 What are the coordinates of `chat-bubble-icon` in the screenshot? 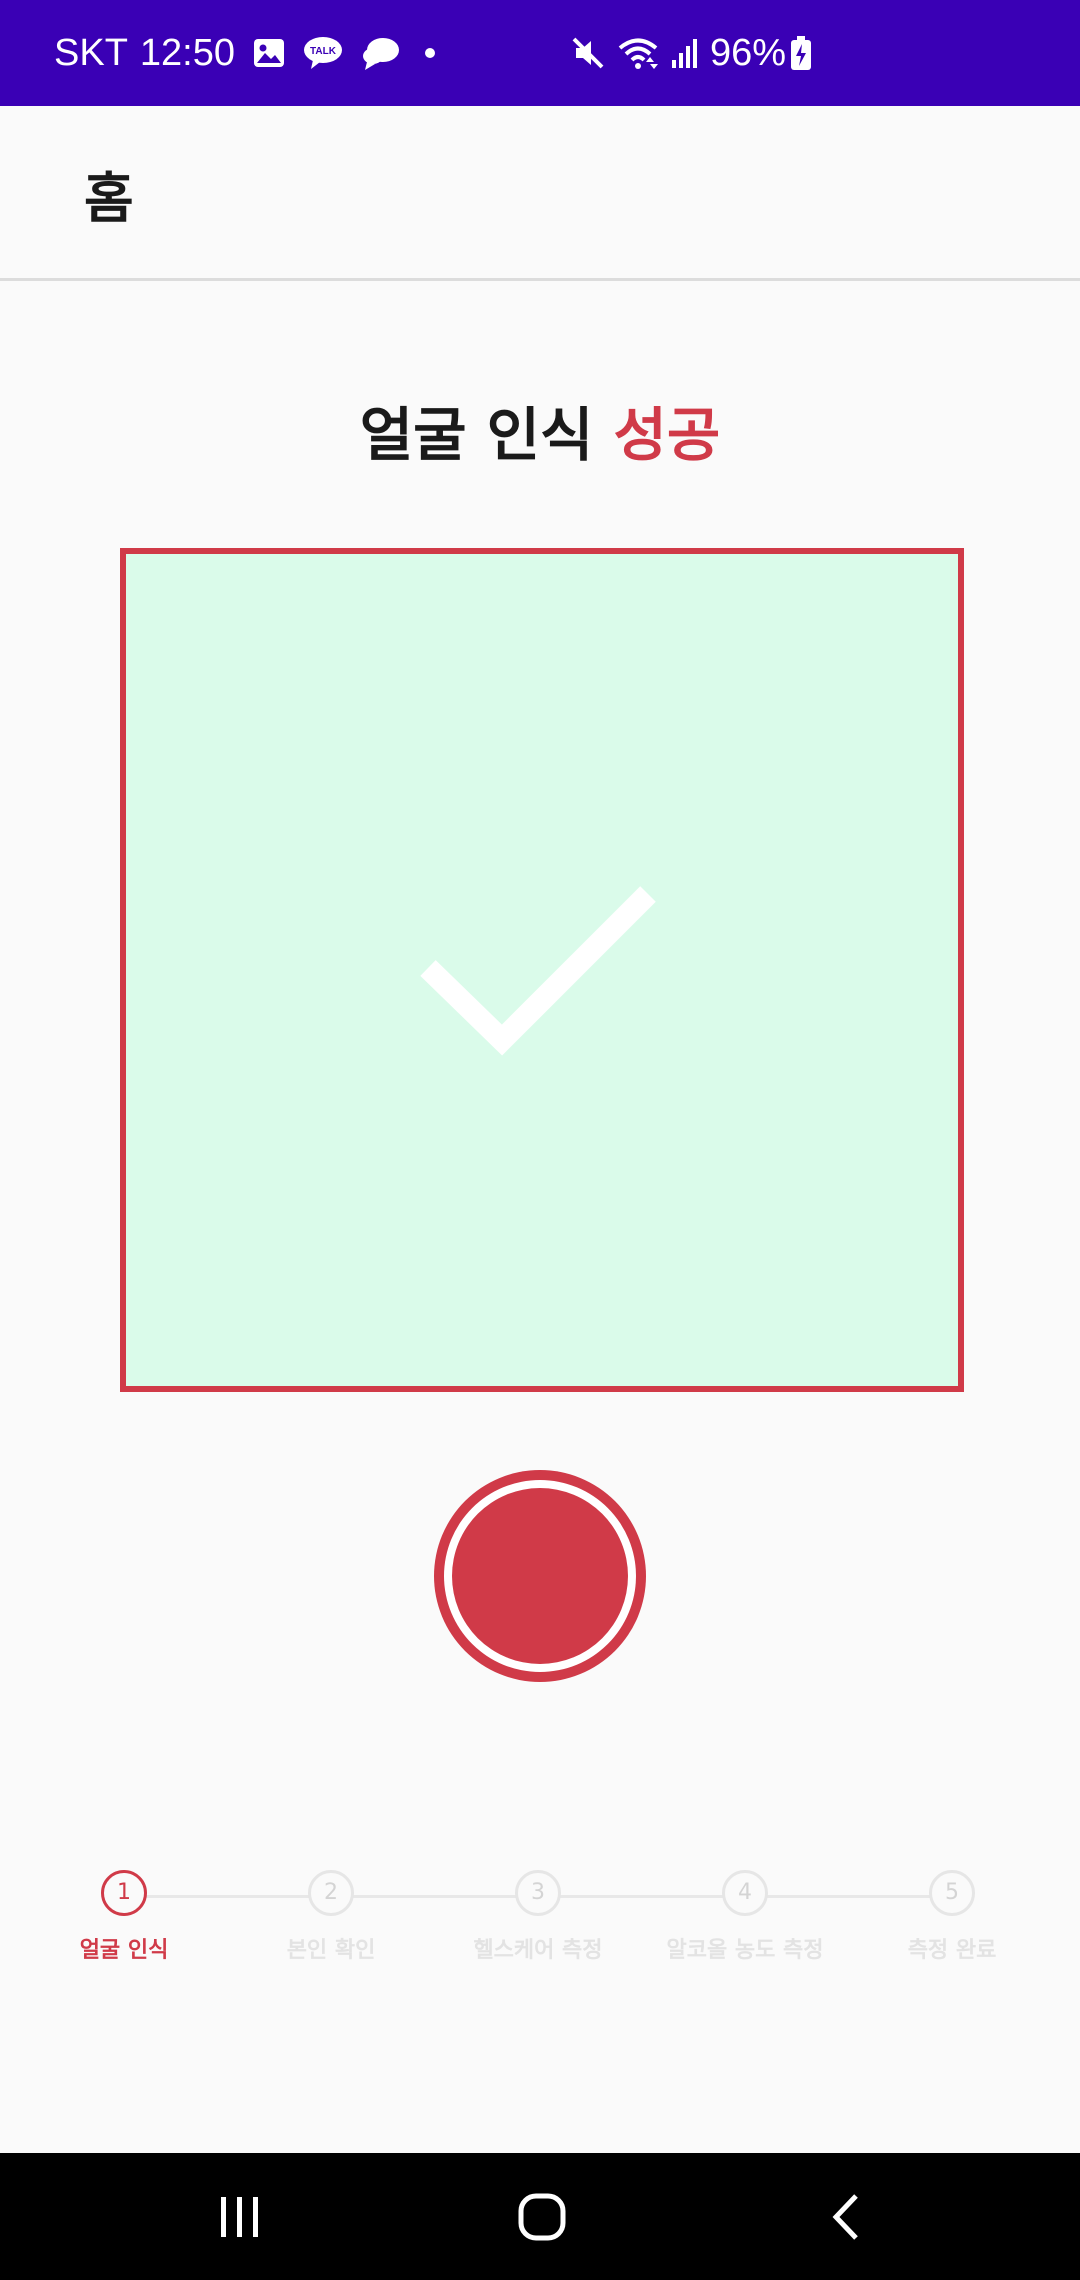 It's located at (381, 53).